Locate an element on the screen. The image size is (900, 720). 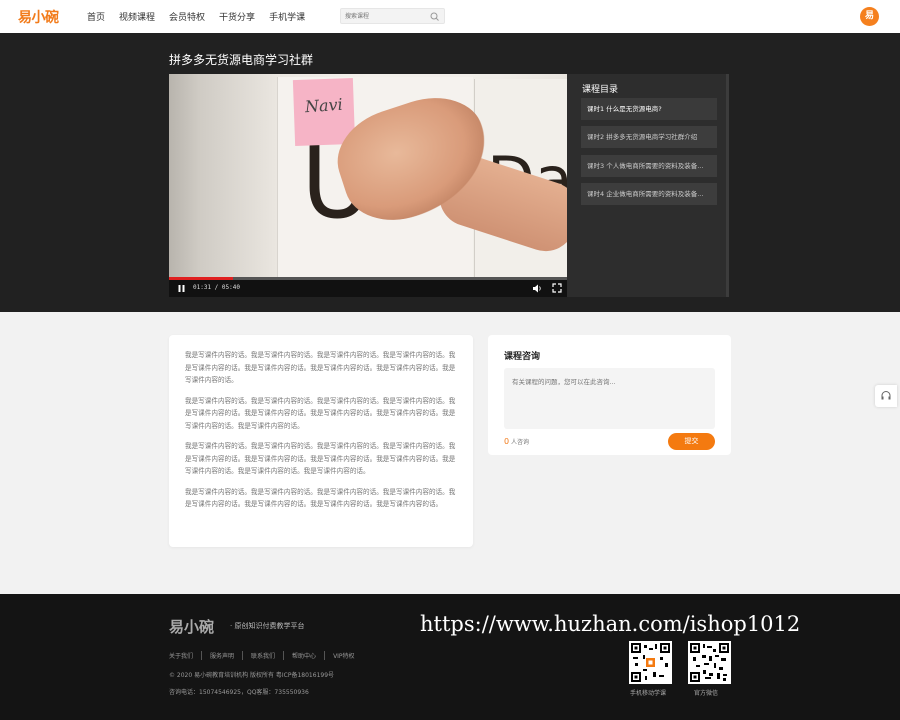
video-player: U Da Navi 01:31 / 05:40 is located at coordinates (368, 185).